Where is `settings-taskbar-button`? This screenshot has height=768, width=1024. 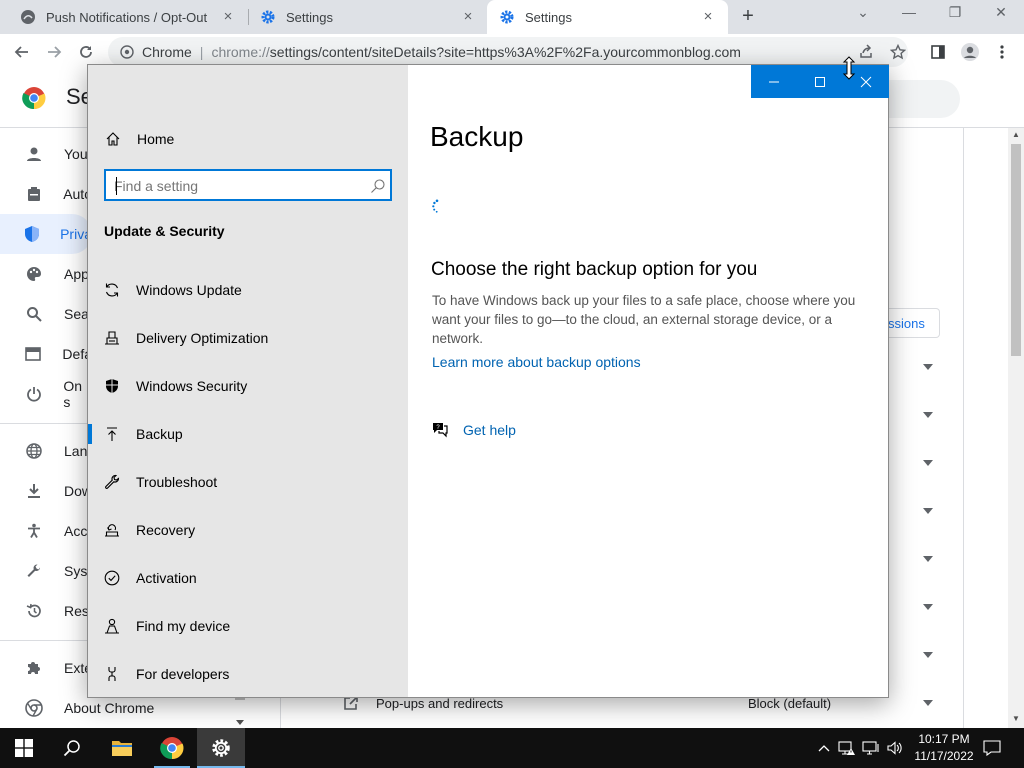 settings-taskbar-button is located at coordinates (221, 748).